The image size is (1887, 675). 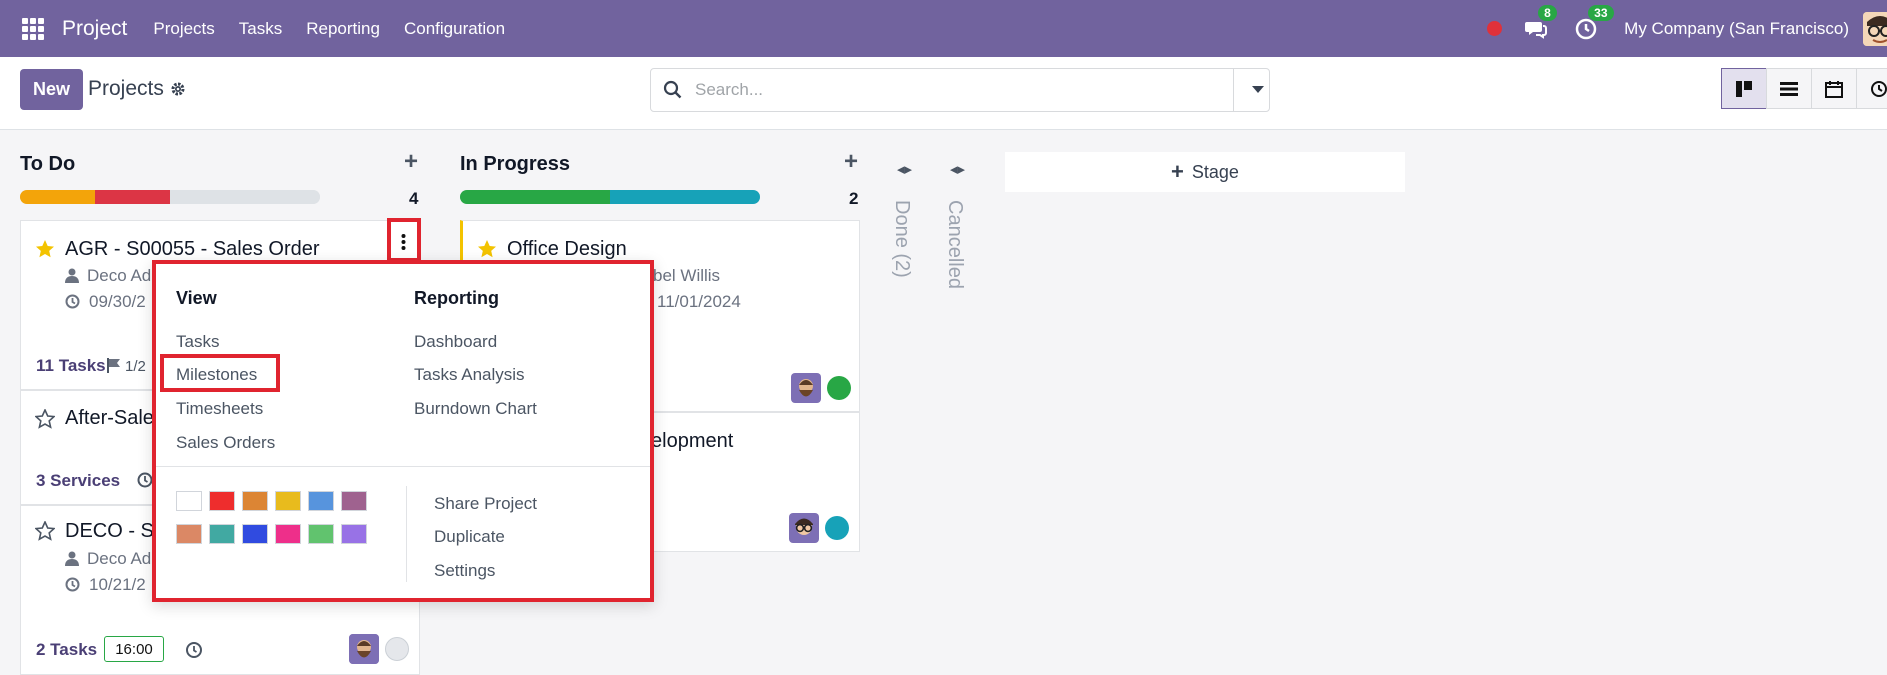 What do you see at coordinates (66, 650) in the screenshot?
I see `card-tasks-count: 2 Tasks` at bounding box center [66, 650].